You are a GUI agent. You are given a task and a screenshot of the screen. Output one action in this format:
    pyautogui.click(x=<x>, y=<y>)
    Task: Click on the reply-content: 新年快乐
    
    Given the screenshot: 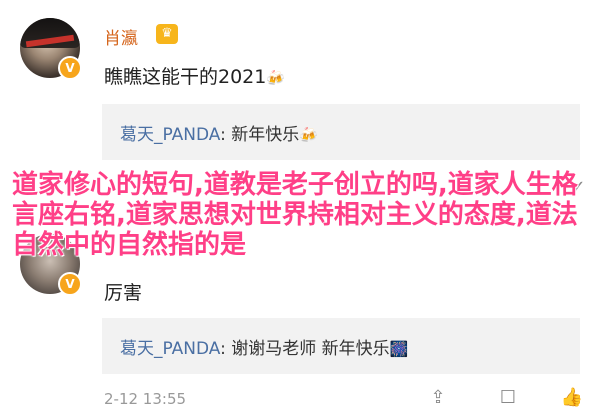 What is the action you would take?
    pyautogui.click(x=265, y=135)
    